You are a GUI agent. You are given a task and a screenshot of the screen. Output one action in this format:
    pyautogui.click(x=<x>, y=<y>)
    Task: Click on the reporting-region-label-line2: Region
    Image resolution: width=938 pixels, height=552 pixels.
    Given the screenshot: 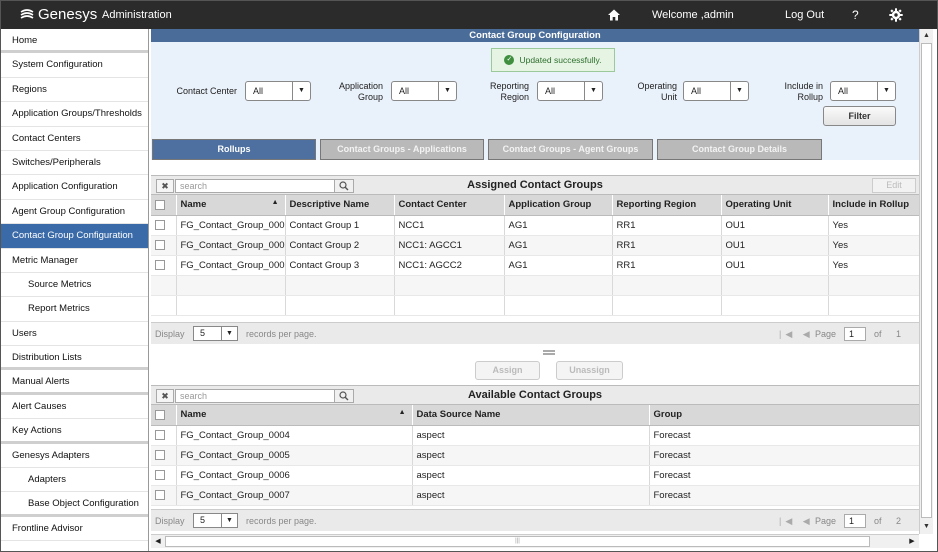 What is the action you would take?
    pyautogui.click(x=514, y=97)
    